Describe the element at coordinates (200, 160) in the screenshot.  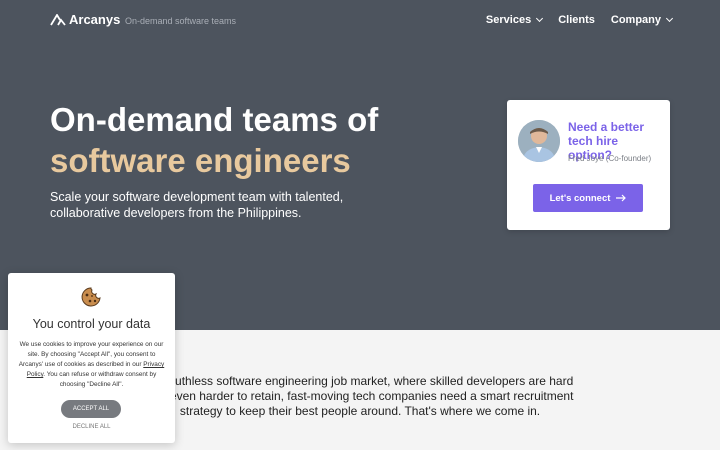
I see `headline-line-2: software engineers` at that location.